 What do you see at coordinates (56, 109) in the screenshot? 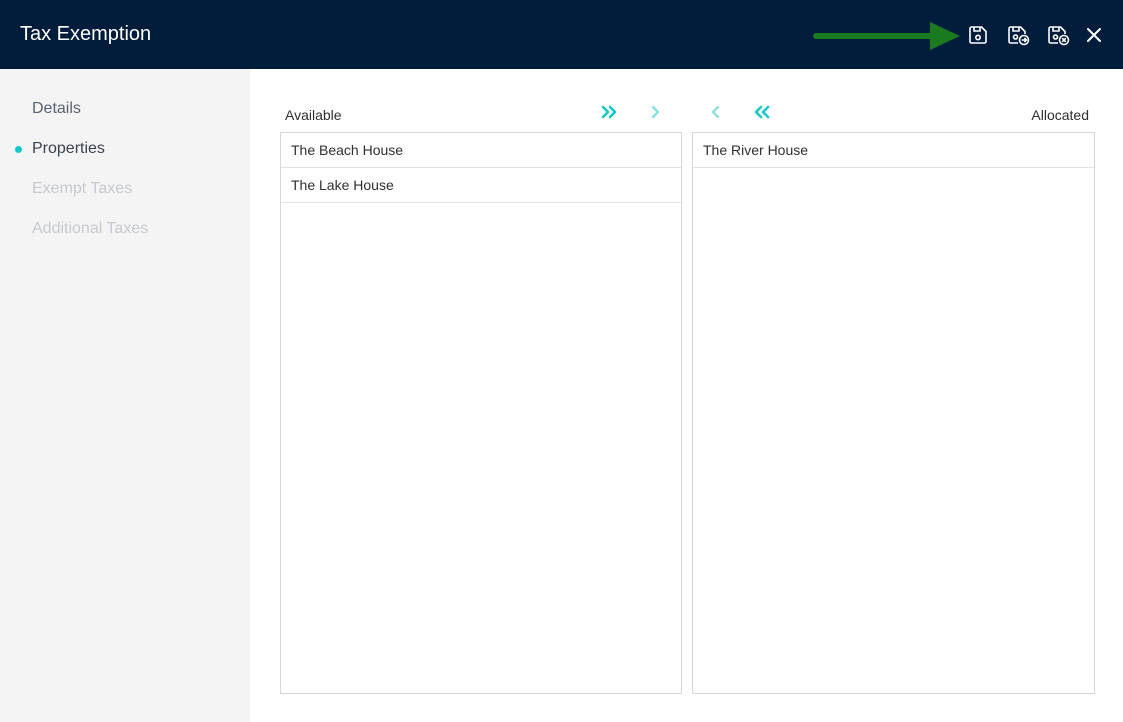
I see `sidebar-item-details: Details` at bounding box center [56, 109].